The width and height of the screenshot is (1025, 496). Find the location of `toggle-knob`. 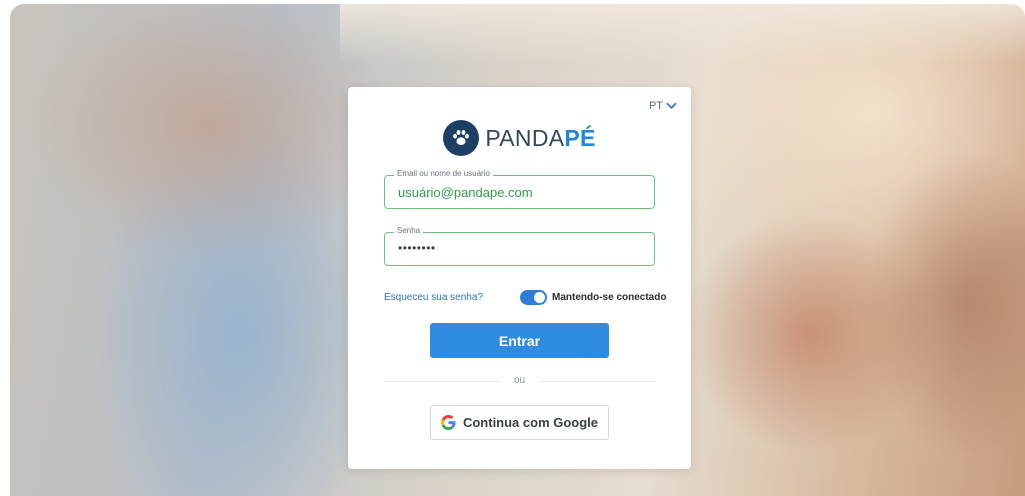

toggle-knob is located at coordinates (539, 297).